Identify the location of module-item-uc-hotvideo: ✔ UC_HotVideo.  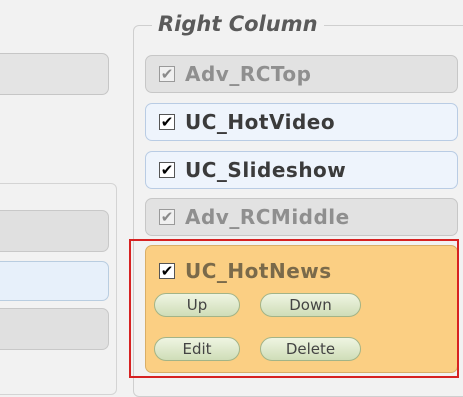
(301, 122).